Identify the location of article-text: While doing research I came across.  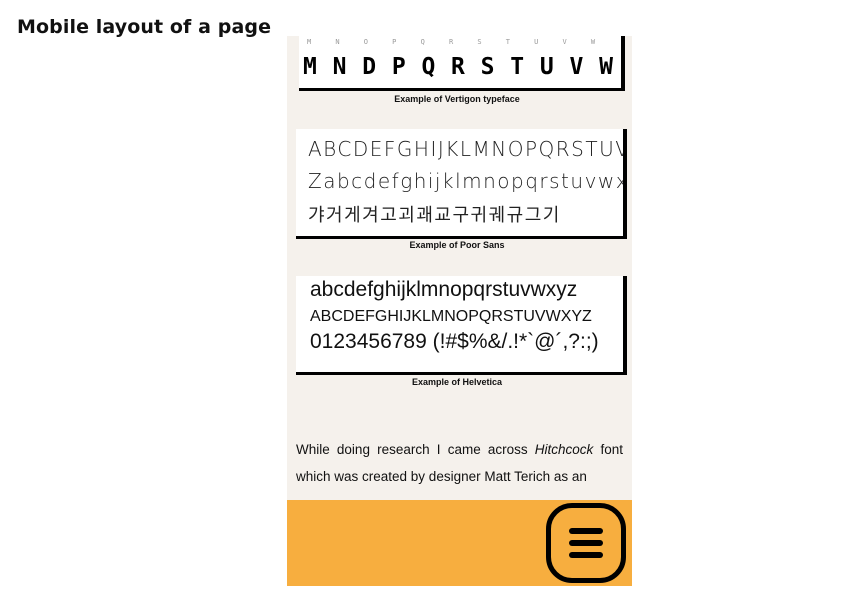
(415, 449).